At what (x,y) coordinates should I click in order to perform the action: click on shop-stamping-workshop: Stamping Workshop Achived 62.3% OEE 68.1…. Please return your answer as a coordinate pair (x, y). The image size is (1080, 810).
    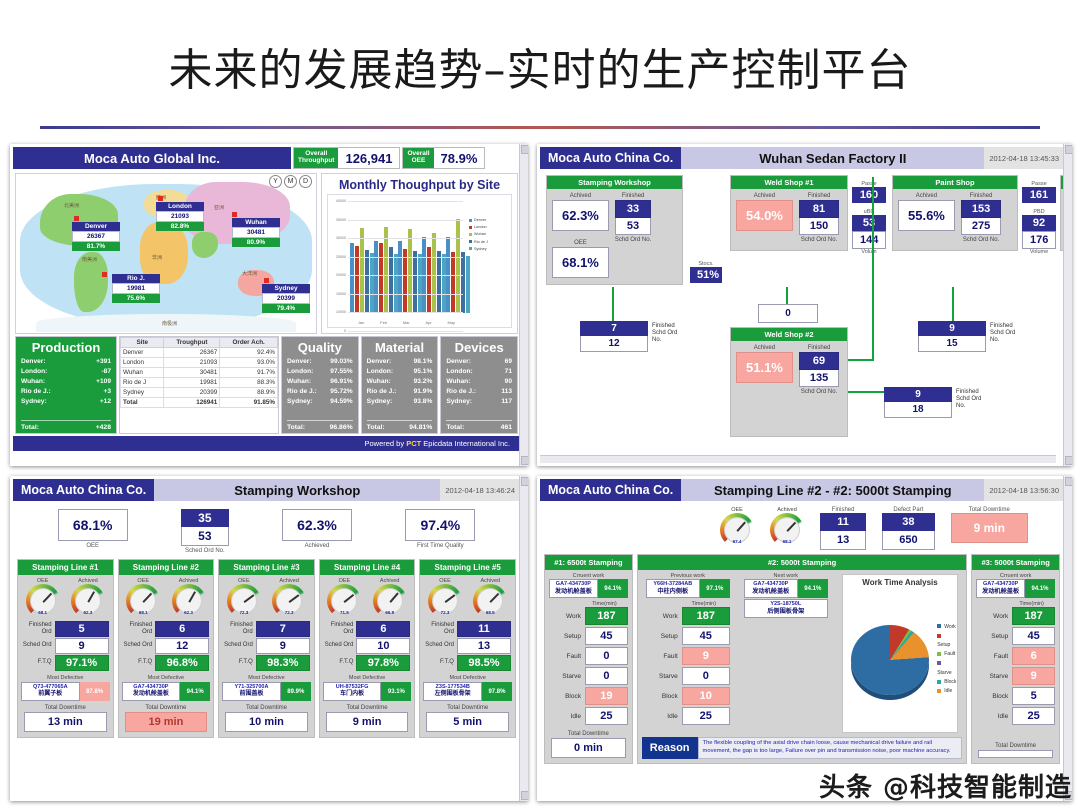
    Looking at the image, I should click on (614, 230).